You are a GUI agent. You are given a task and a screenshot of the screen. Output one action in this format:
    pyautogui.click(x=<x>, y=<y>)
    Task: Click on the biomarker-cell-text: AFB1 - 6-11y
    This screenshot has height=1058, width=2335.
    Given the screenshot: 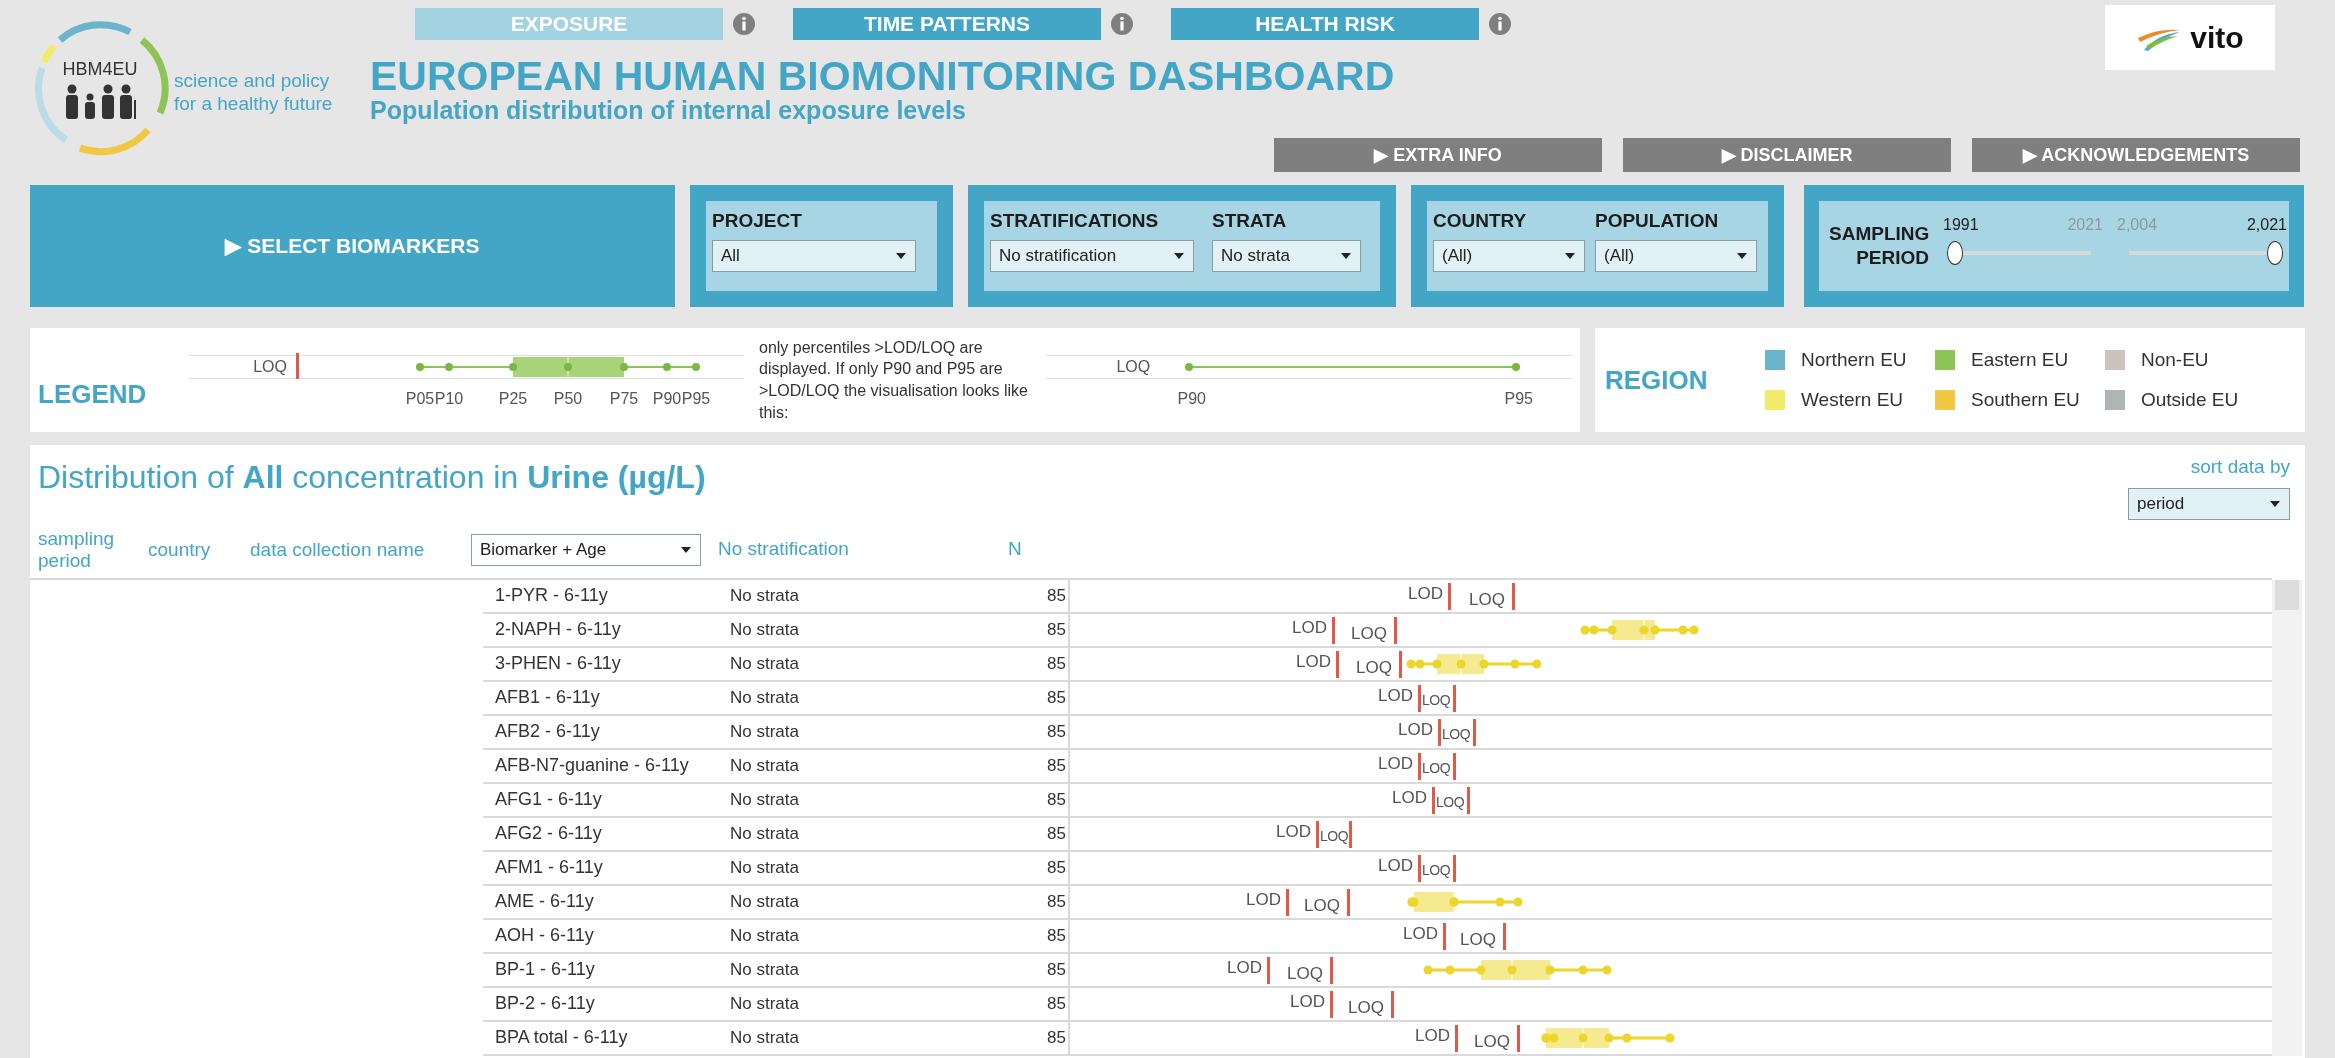 What is the action you would take?
    pyautogui.click(x=547, y=697)
    